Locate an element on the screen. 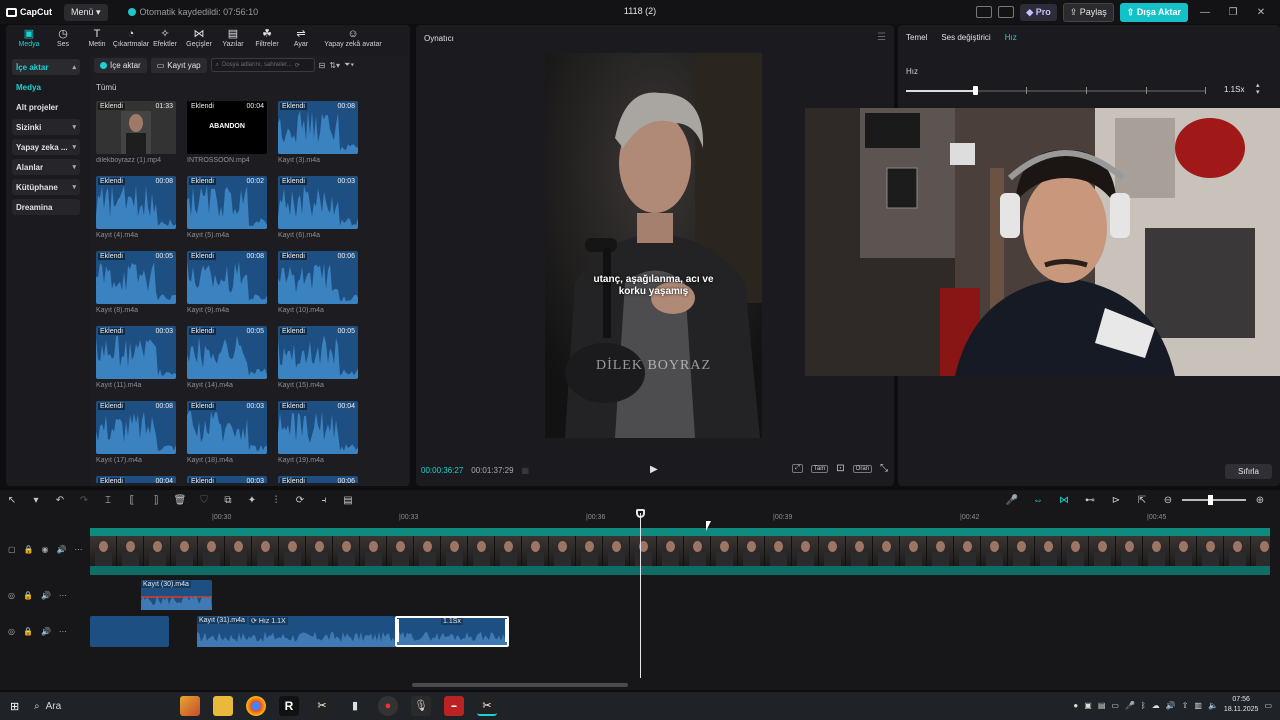  tool-transitions: ⋈ Geçişler is located at coordinates (199, 38).